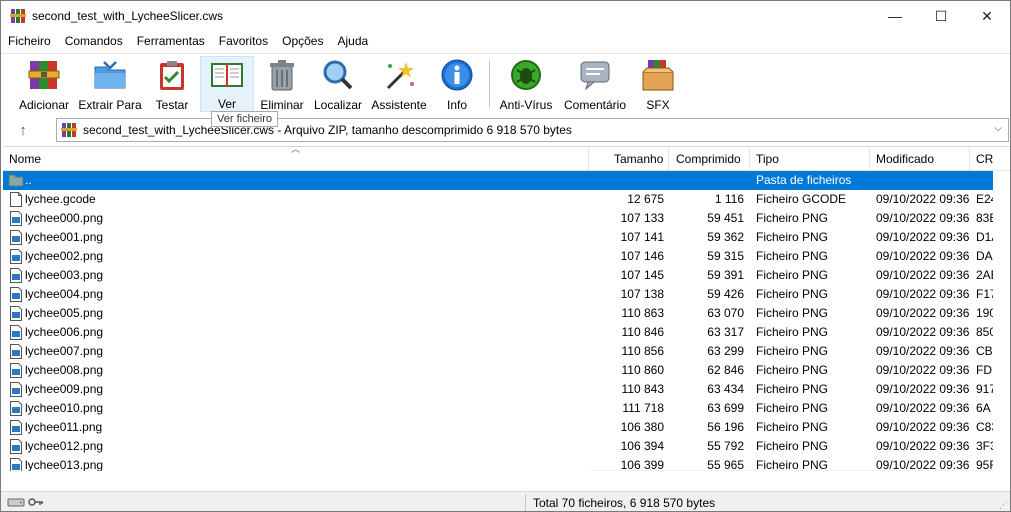  I want to click on delete-button: Eliminar, so click(282, 84).